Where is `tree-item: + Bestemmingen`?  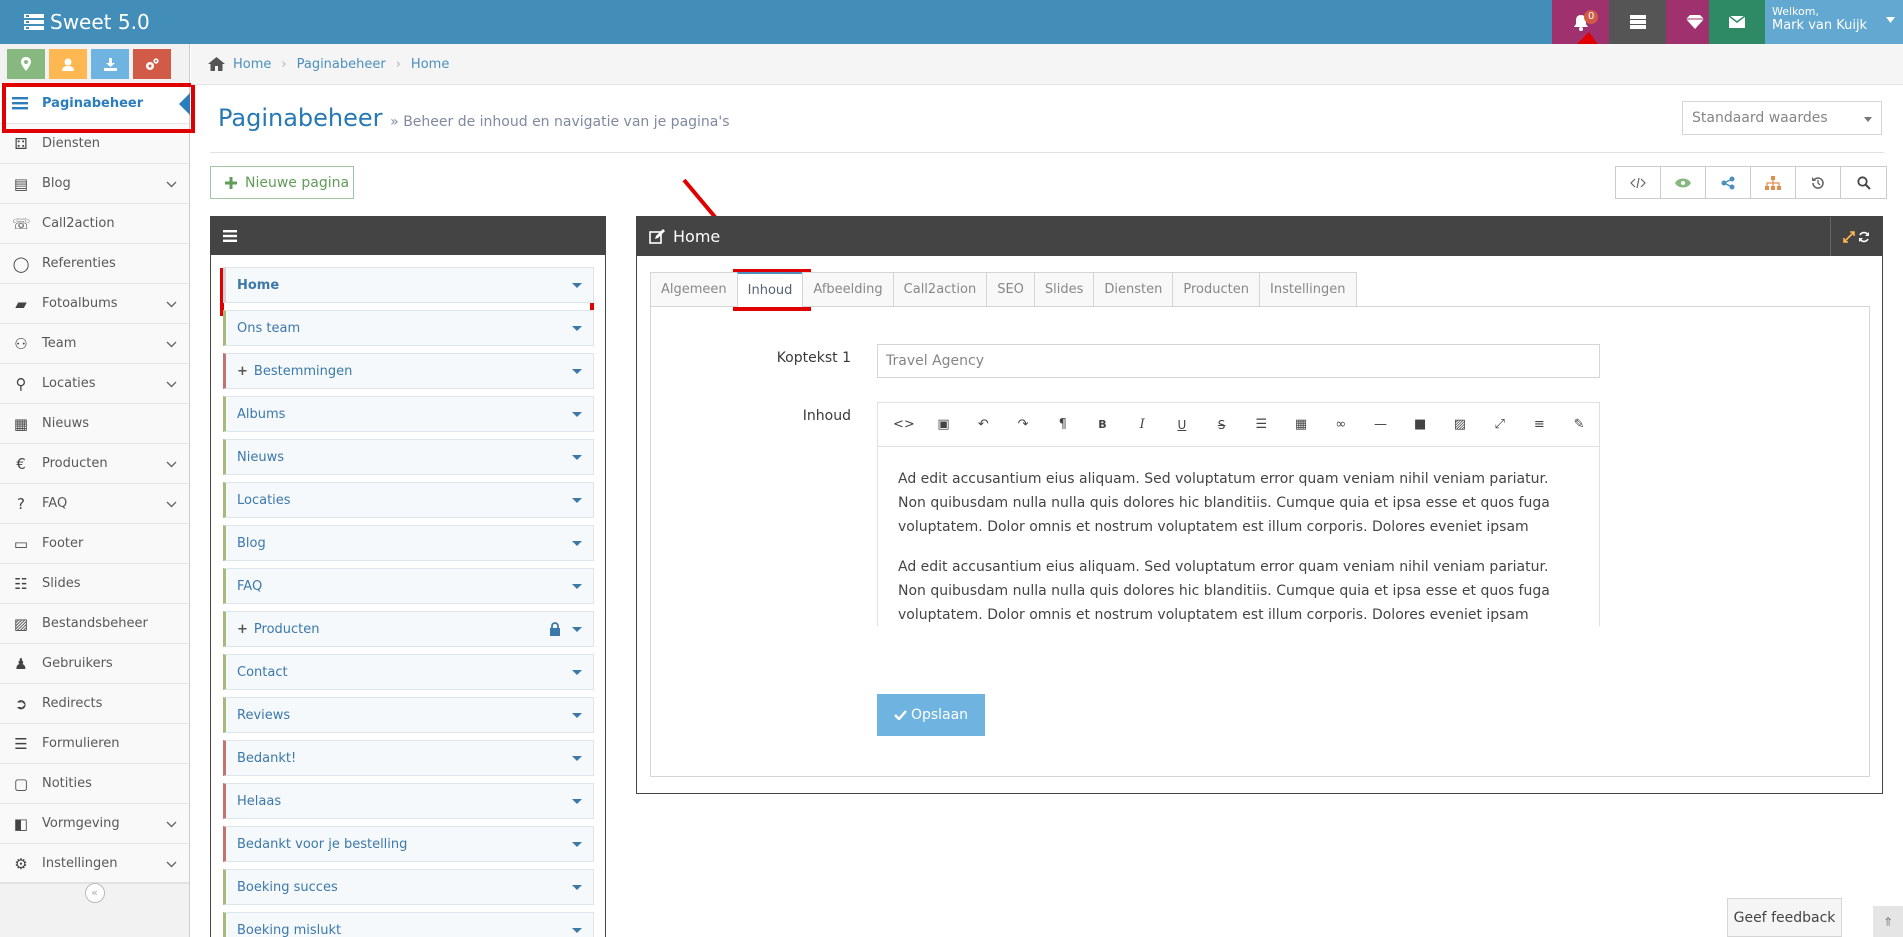 tree-item: + Bestemmingen is located at coordinates (408, 371).